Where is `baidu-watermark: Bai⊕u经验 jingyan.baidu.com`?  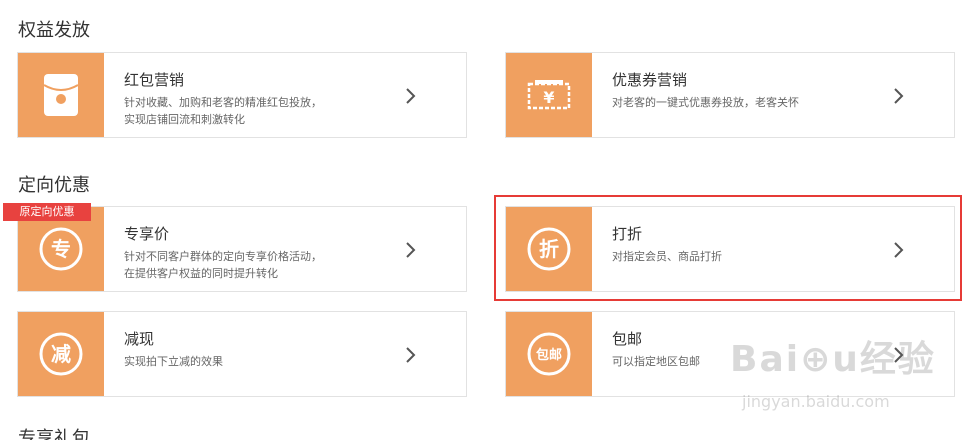
baidu-watermark: Bai⊕u经验 jingyan.baidu.com is located at coordinates (845, 380).